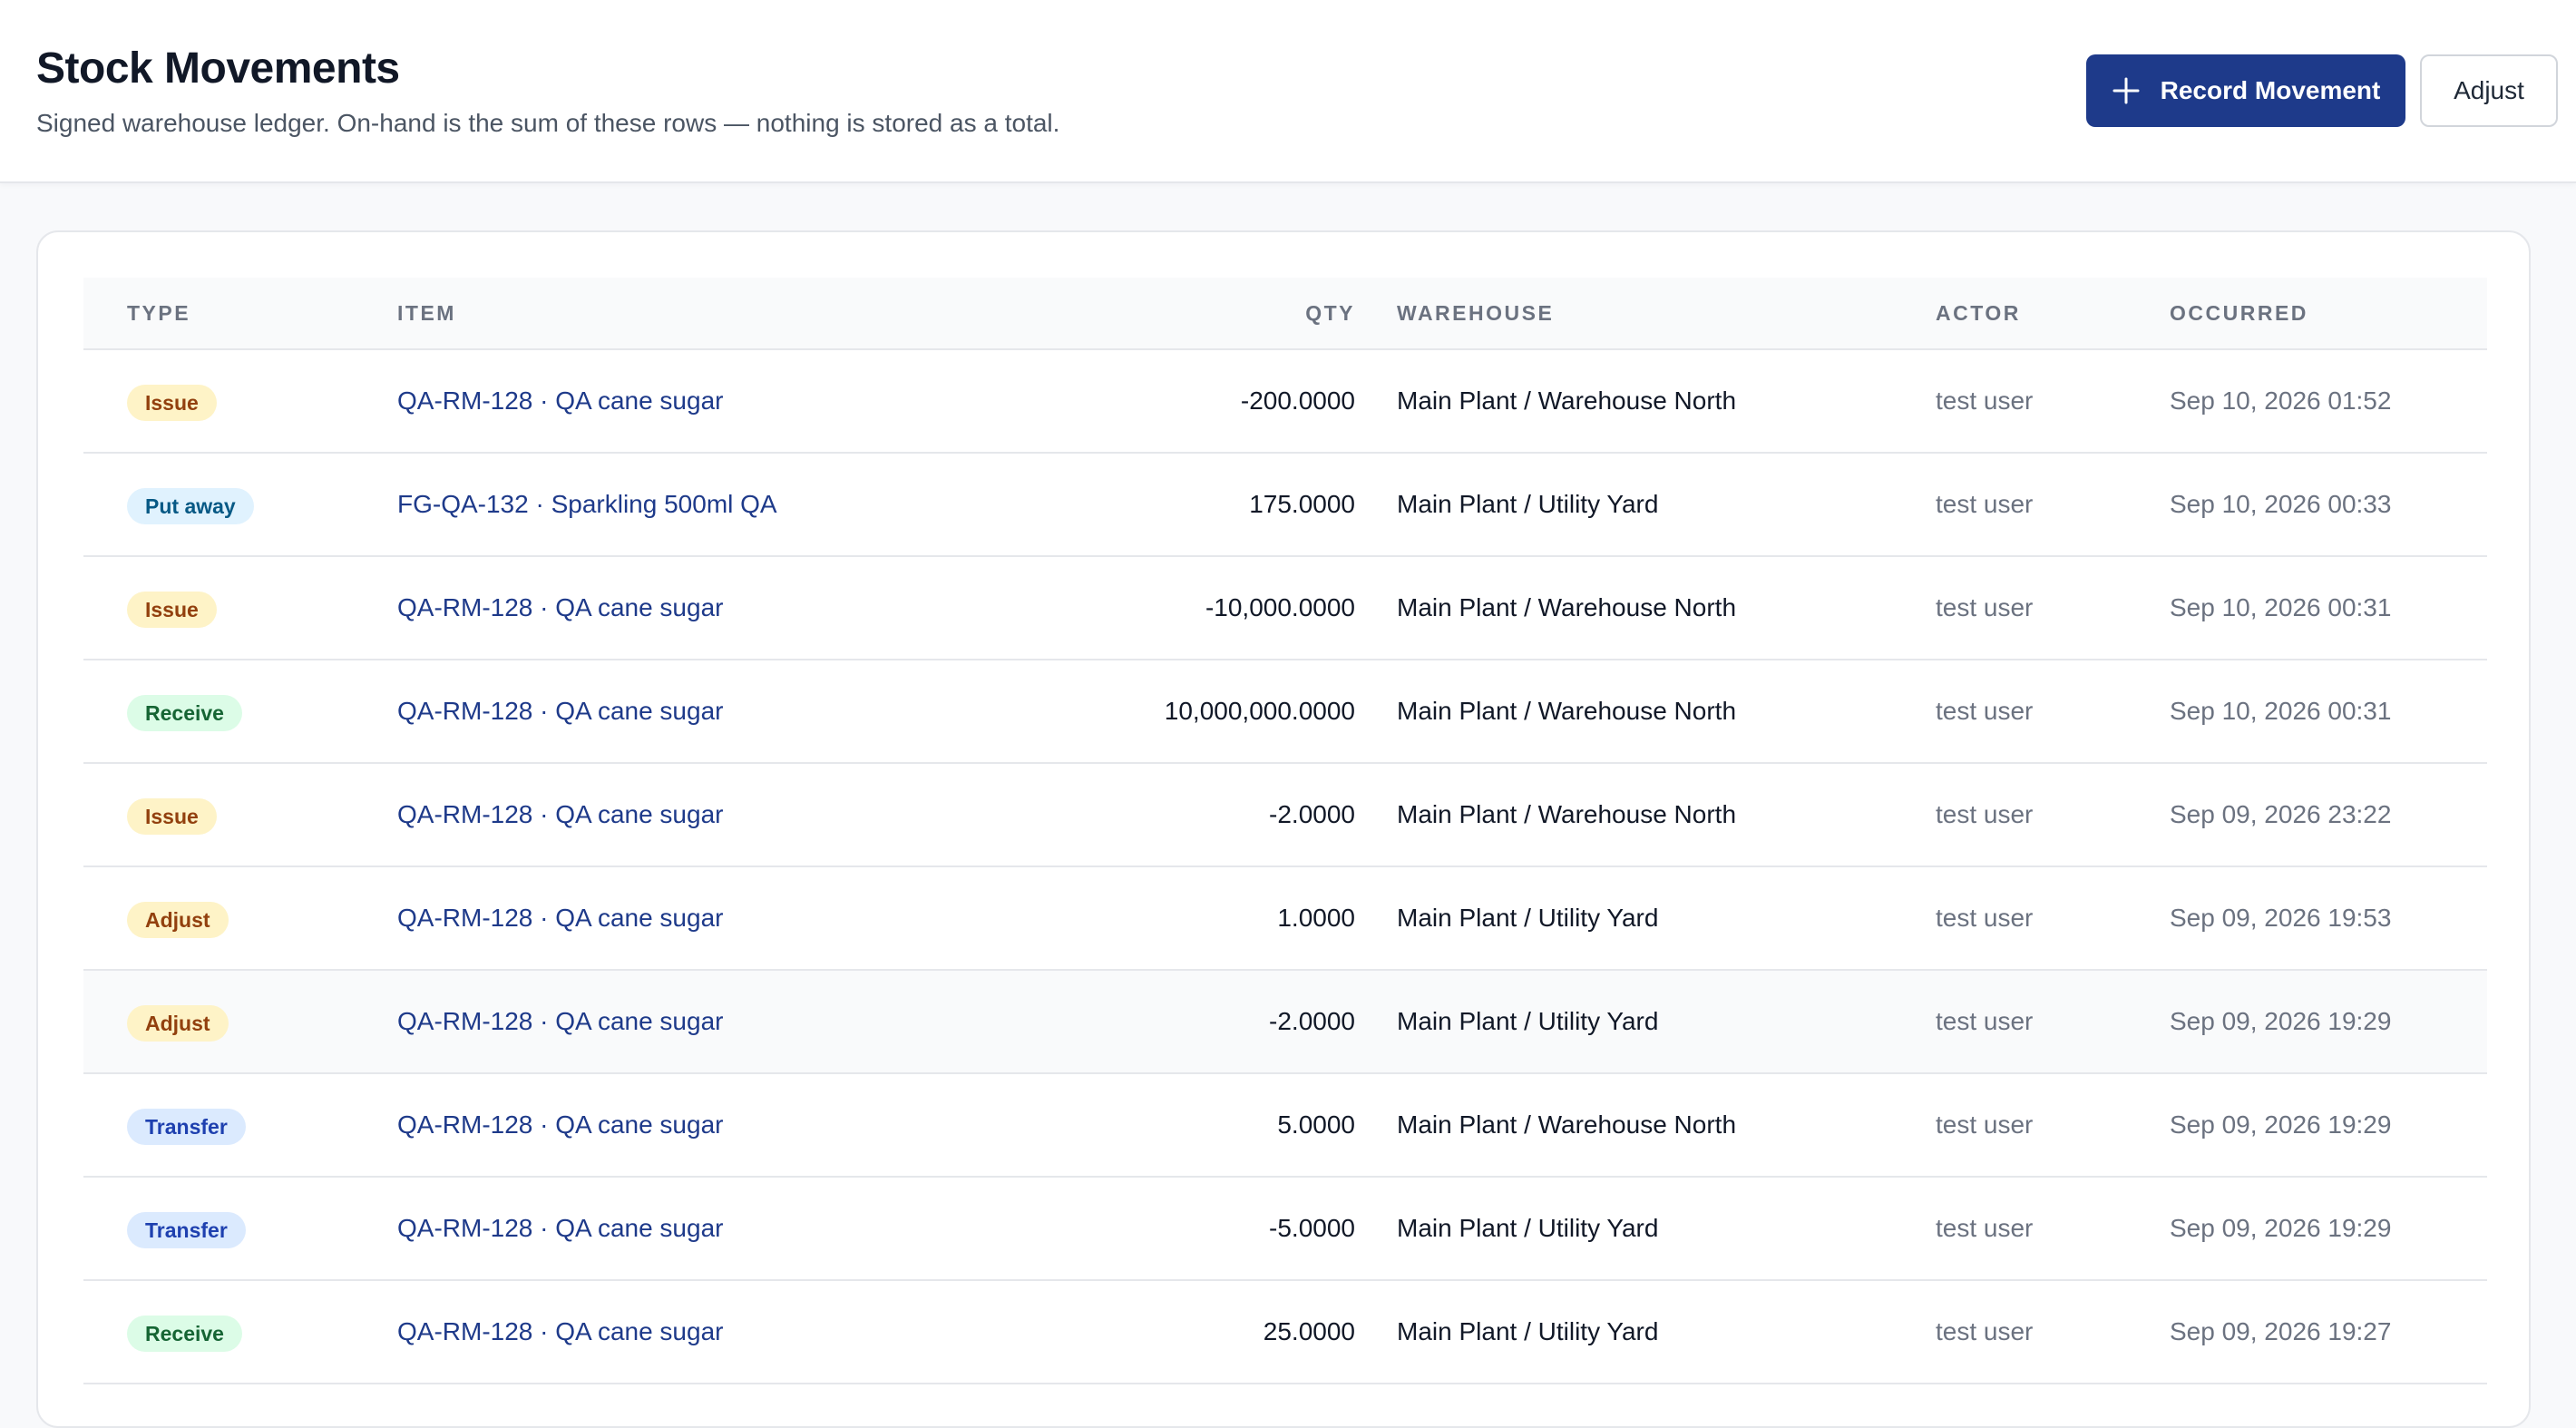  Describe the element at coordinates (2281, 814) in the screenshot. I see `occurred-cell: Sep 09, 2026 23:22` at that location.